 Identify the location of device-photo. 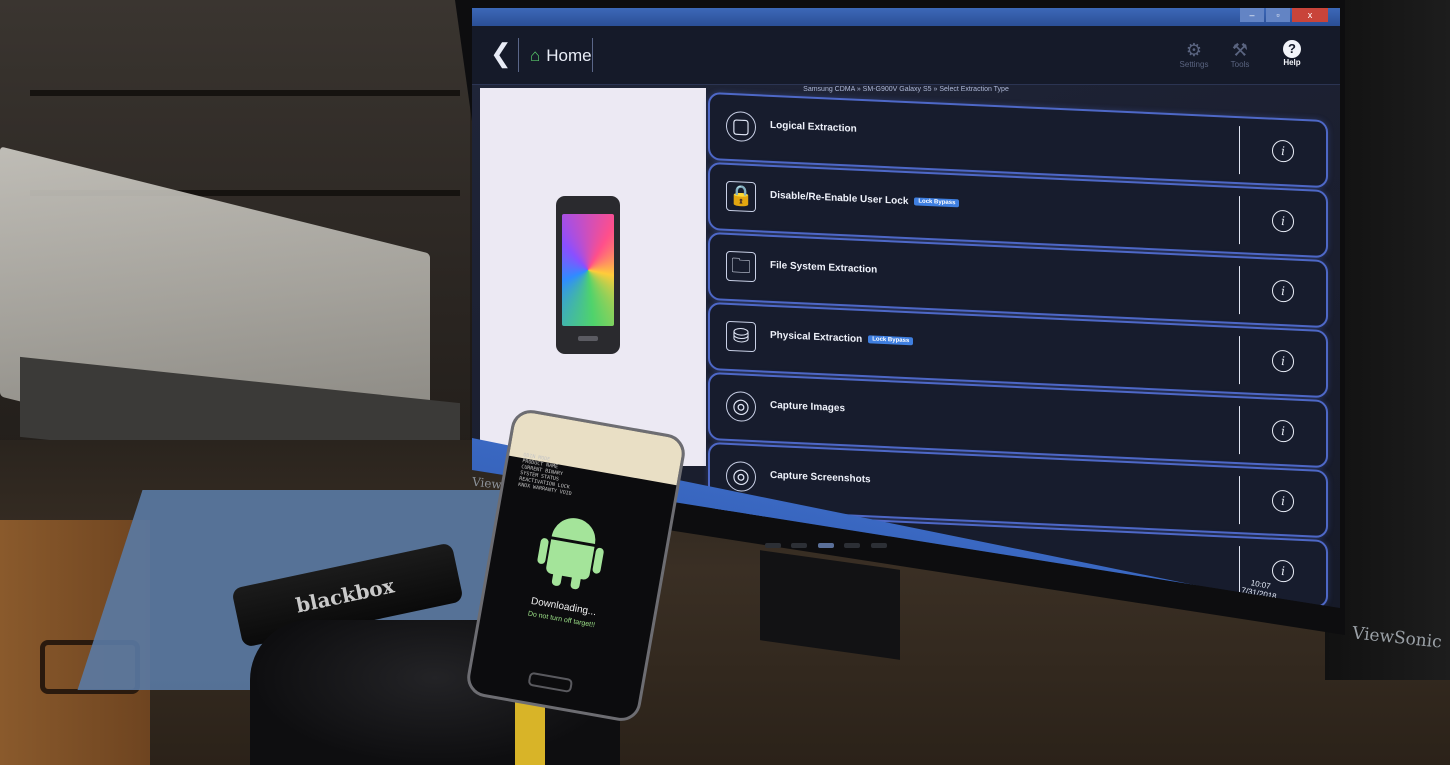
(588, 275).